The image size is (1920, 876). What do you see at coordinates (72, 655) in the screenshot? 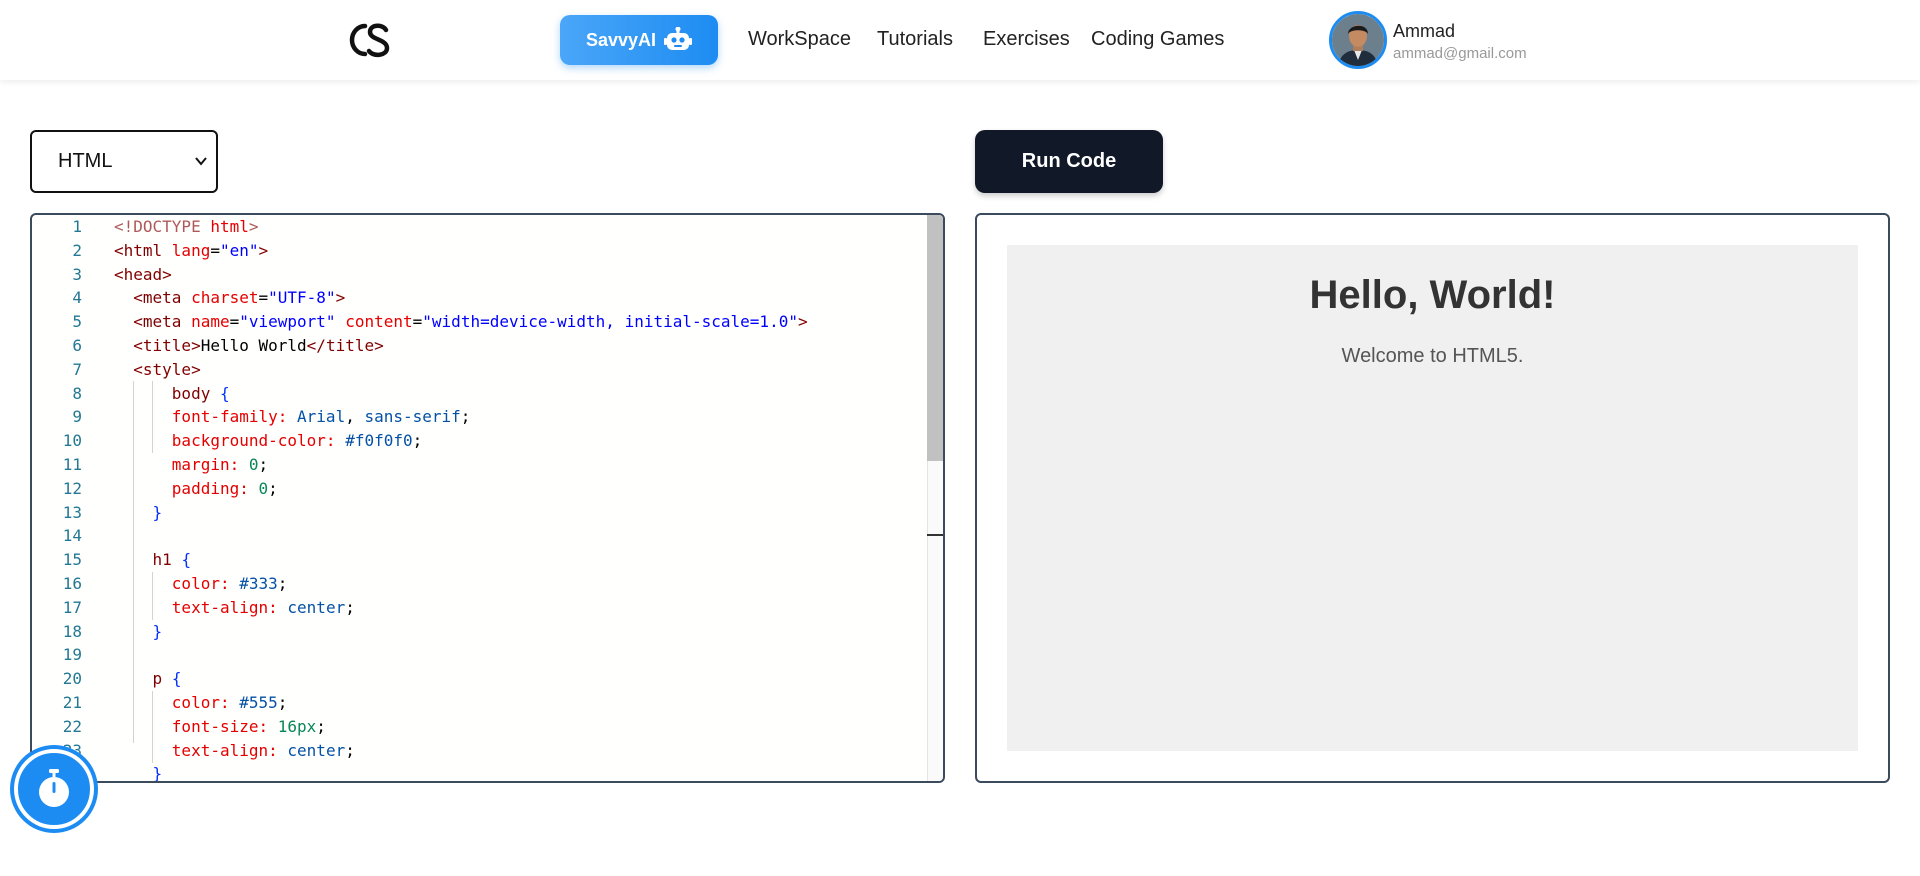
I see `line-number: 19` at bounding box center [72, 655].